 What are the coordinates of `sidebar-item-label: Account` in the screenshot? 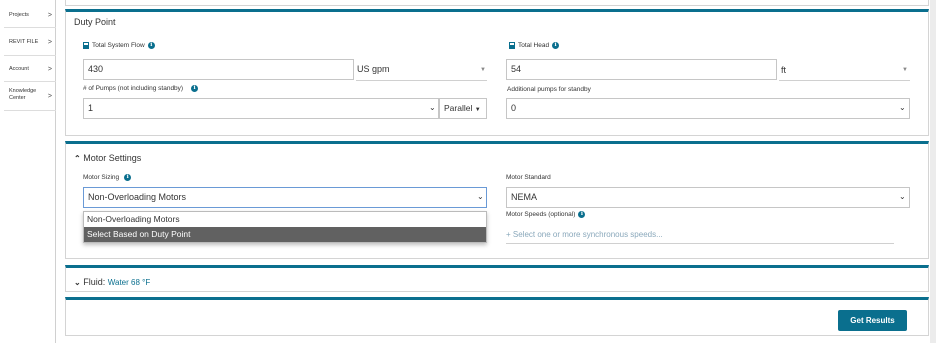 It's located at (19, 68).